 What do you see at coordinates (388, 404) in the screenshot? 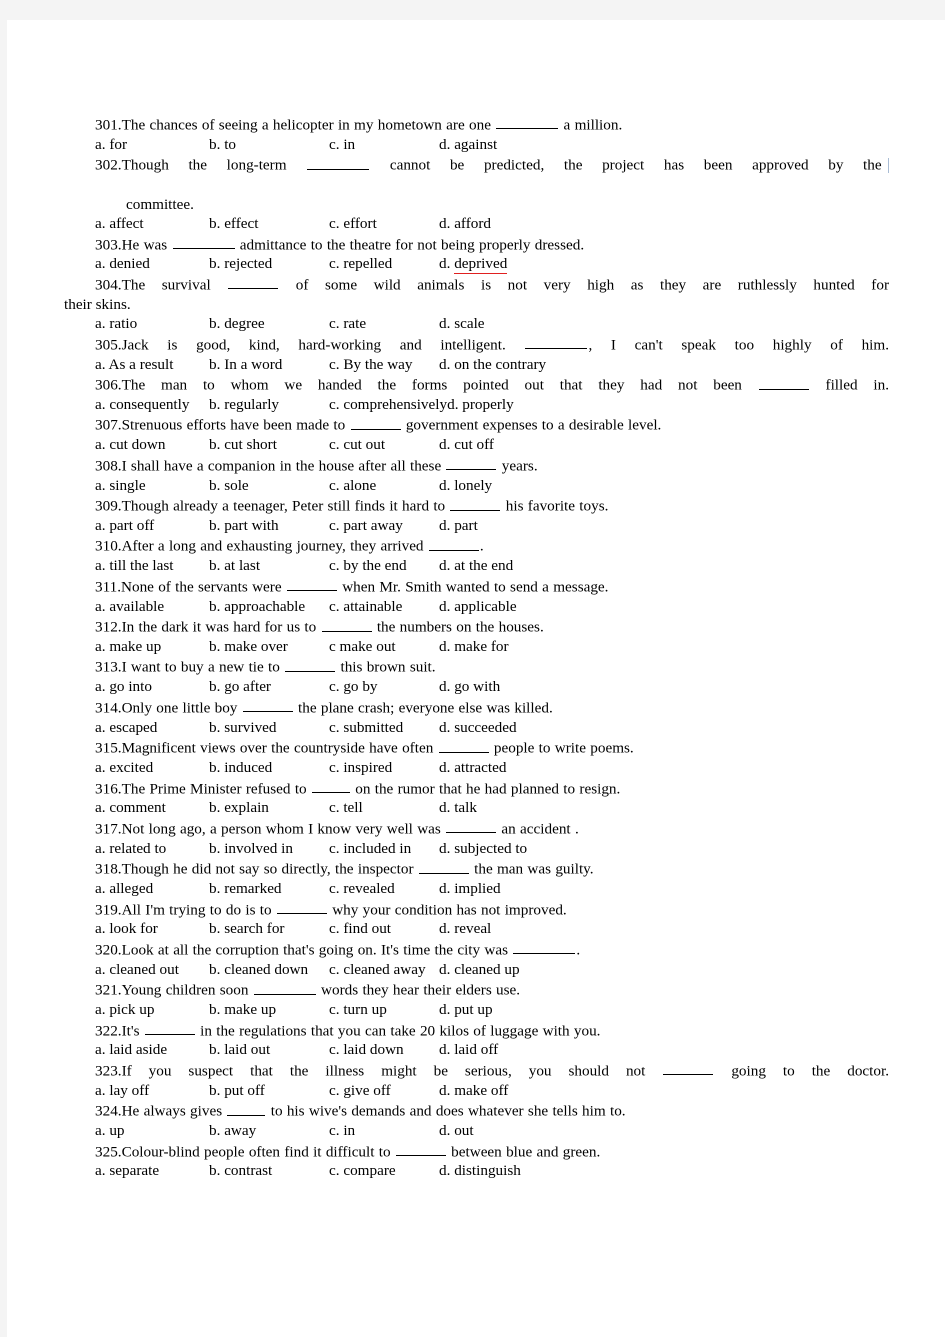
I see `option-c: c. comprehensively` at bounding box center [388, 404].